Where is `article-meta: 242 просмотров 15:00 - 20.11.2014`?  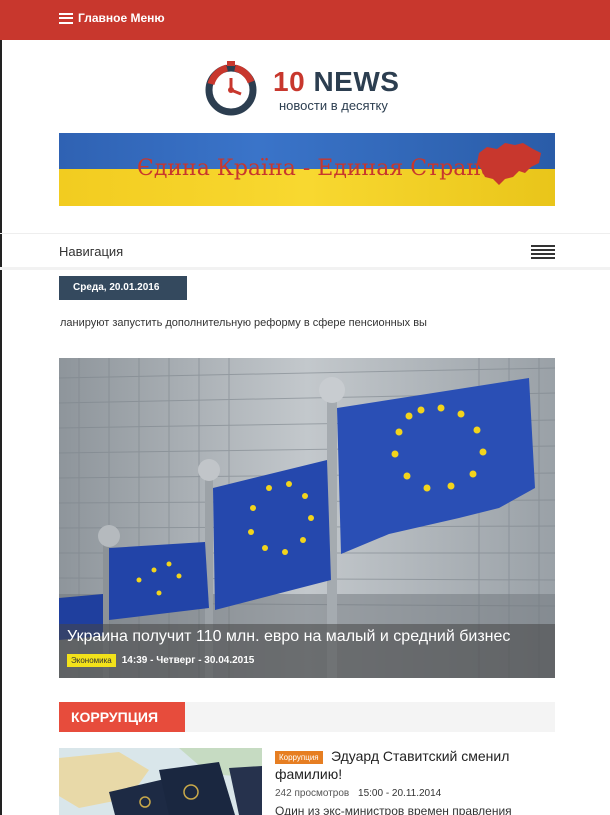 article-meta: 242 просмотров 15:00 - 20.11.2014 is located at coordinates (358, 793).